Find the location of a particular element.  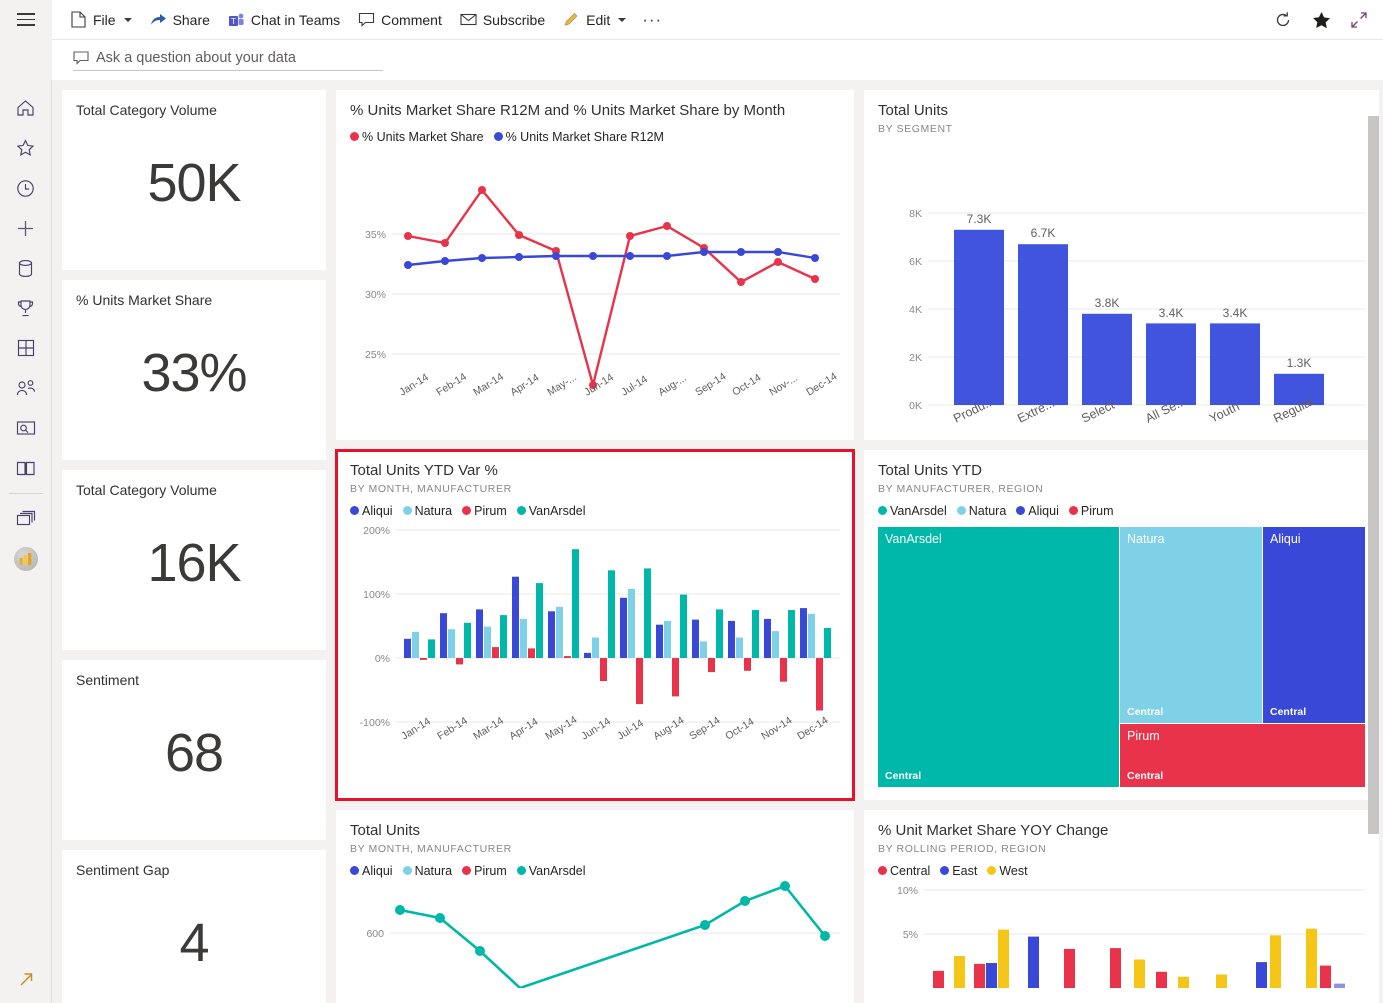

xtick: Oct-14 is located at coordinates (739, 728).